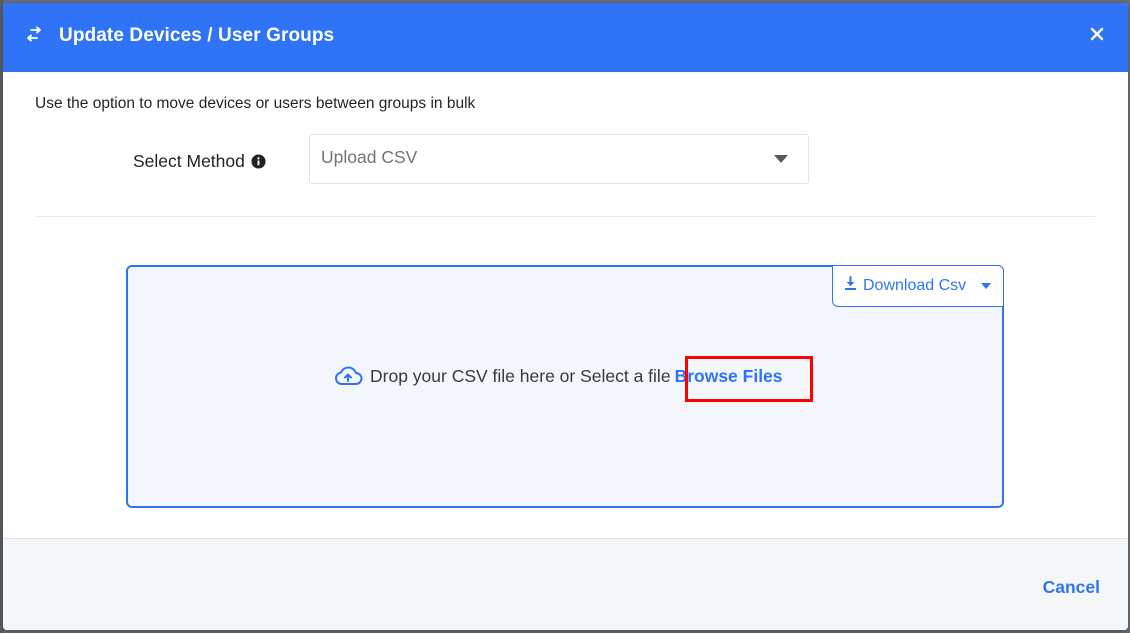 The width and height of the screenshot is (1130, 633). Describe the element at coordinates (565, 584) in the screenshot. I see `modal-footer: Cancel` at that location.